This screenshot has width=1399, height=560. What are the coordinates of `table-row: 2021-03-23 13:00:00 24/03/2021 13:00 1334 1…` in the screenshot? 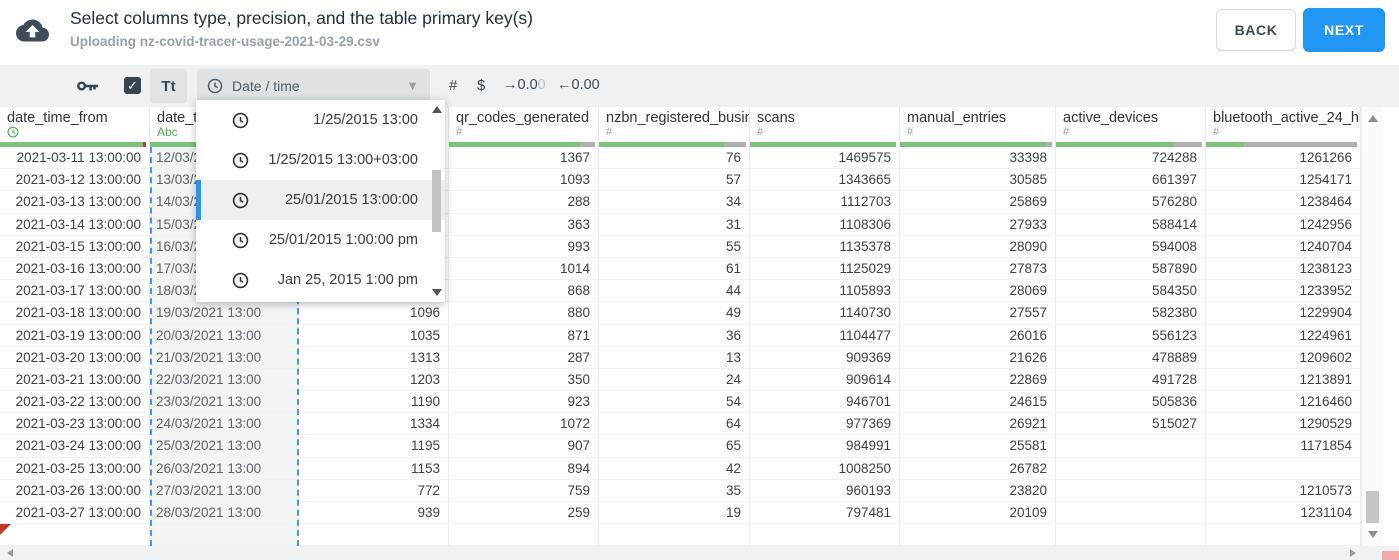 It's located at (680, 424).